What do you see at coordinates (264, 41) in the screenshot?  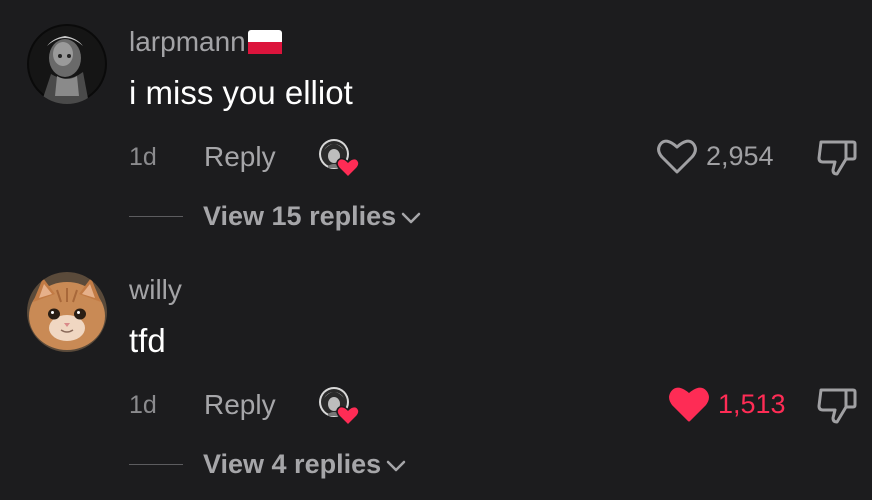 I see `poland-flag-icon` at bounding box center [264, 41].